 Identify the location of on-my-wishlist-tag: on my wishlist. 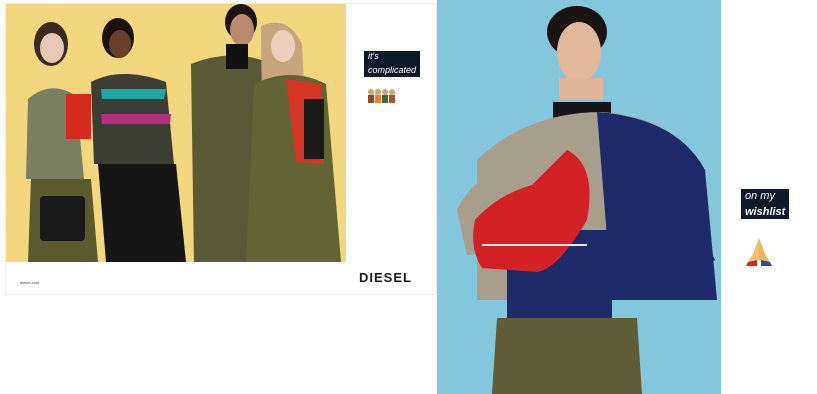
(765, 204).